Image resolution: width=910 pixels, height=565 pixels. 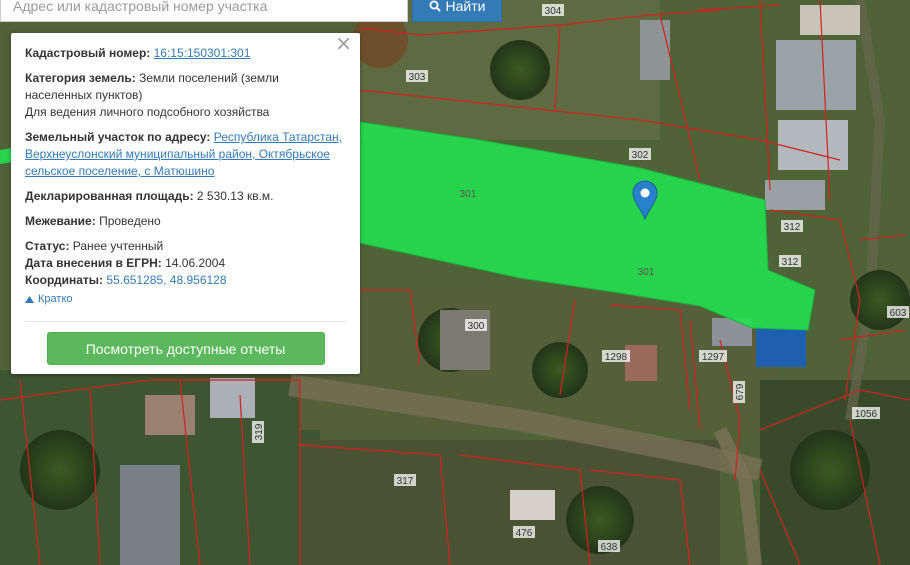 What do you see at coordinates (204, 11) in the screenshot?
I see `search-input` at bounding box center [204, 11].